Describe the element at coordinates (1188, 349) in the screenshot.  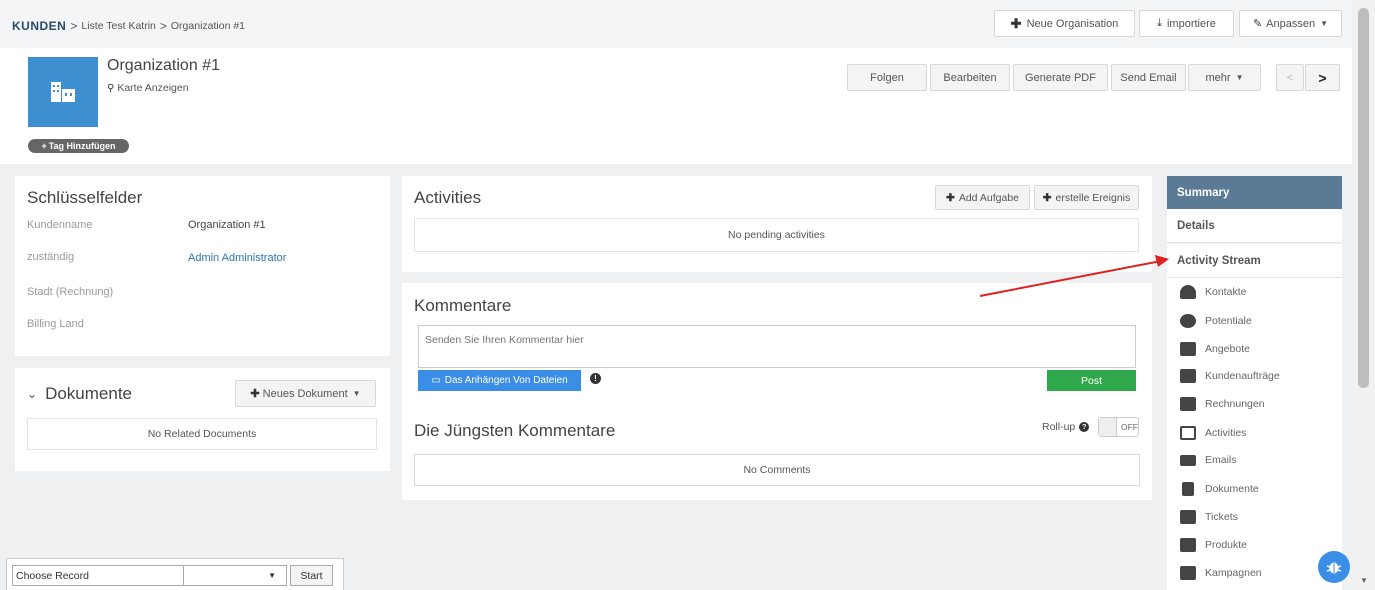
I see `quote-icon` at that location.